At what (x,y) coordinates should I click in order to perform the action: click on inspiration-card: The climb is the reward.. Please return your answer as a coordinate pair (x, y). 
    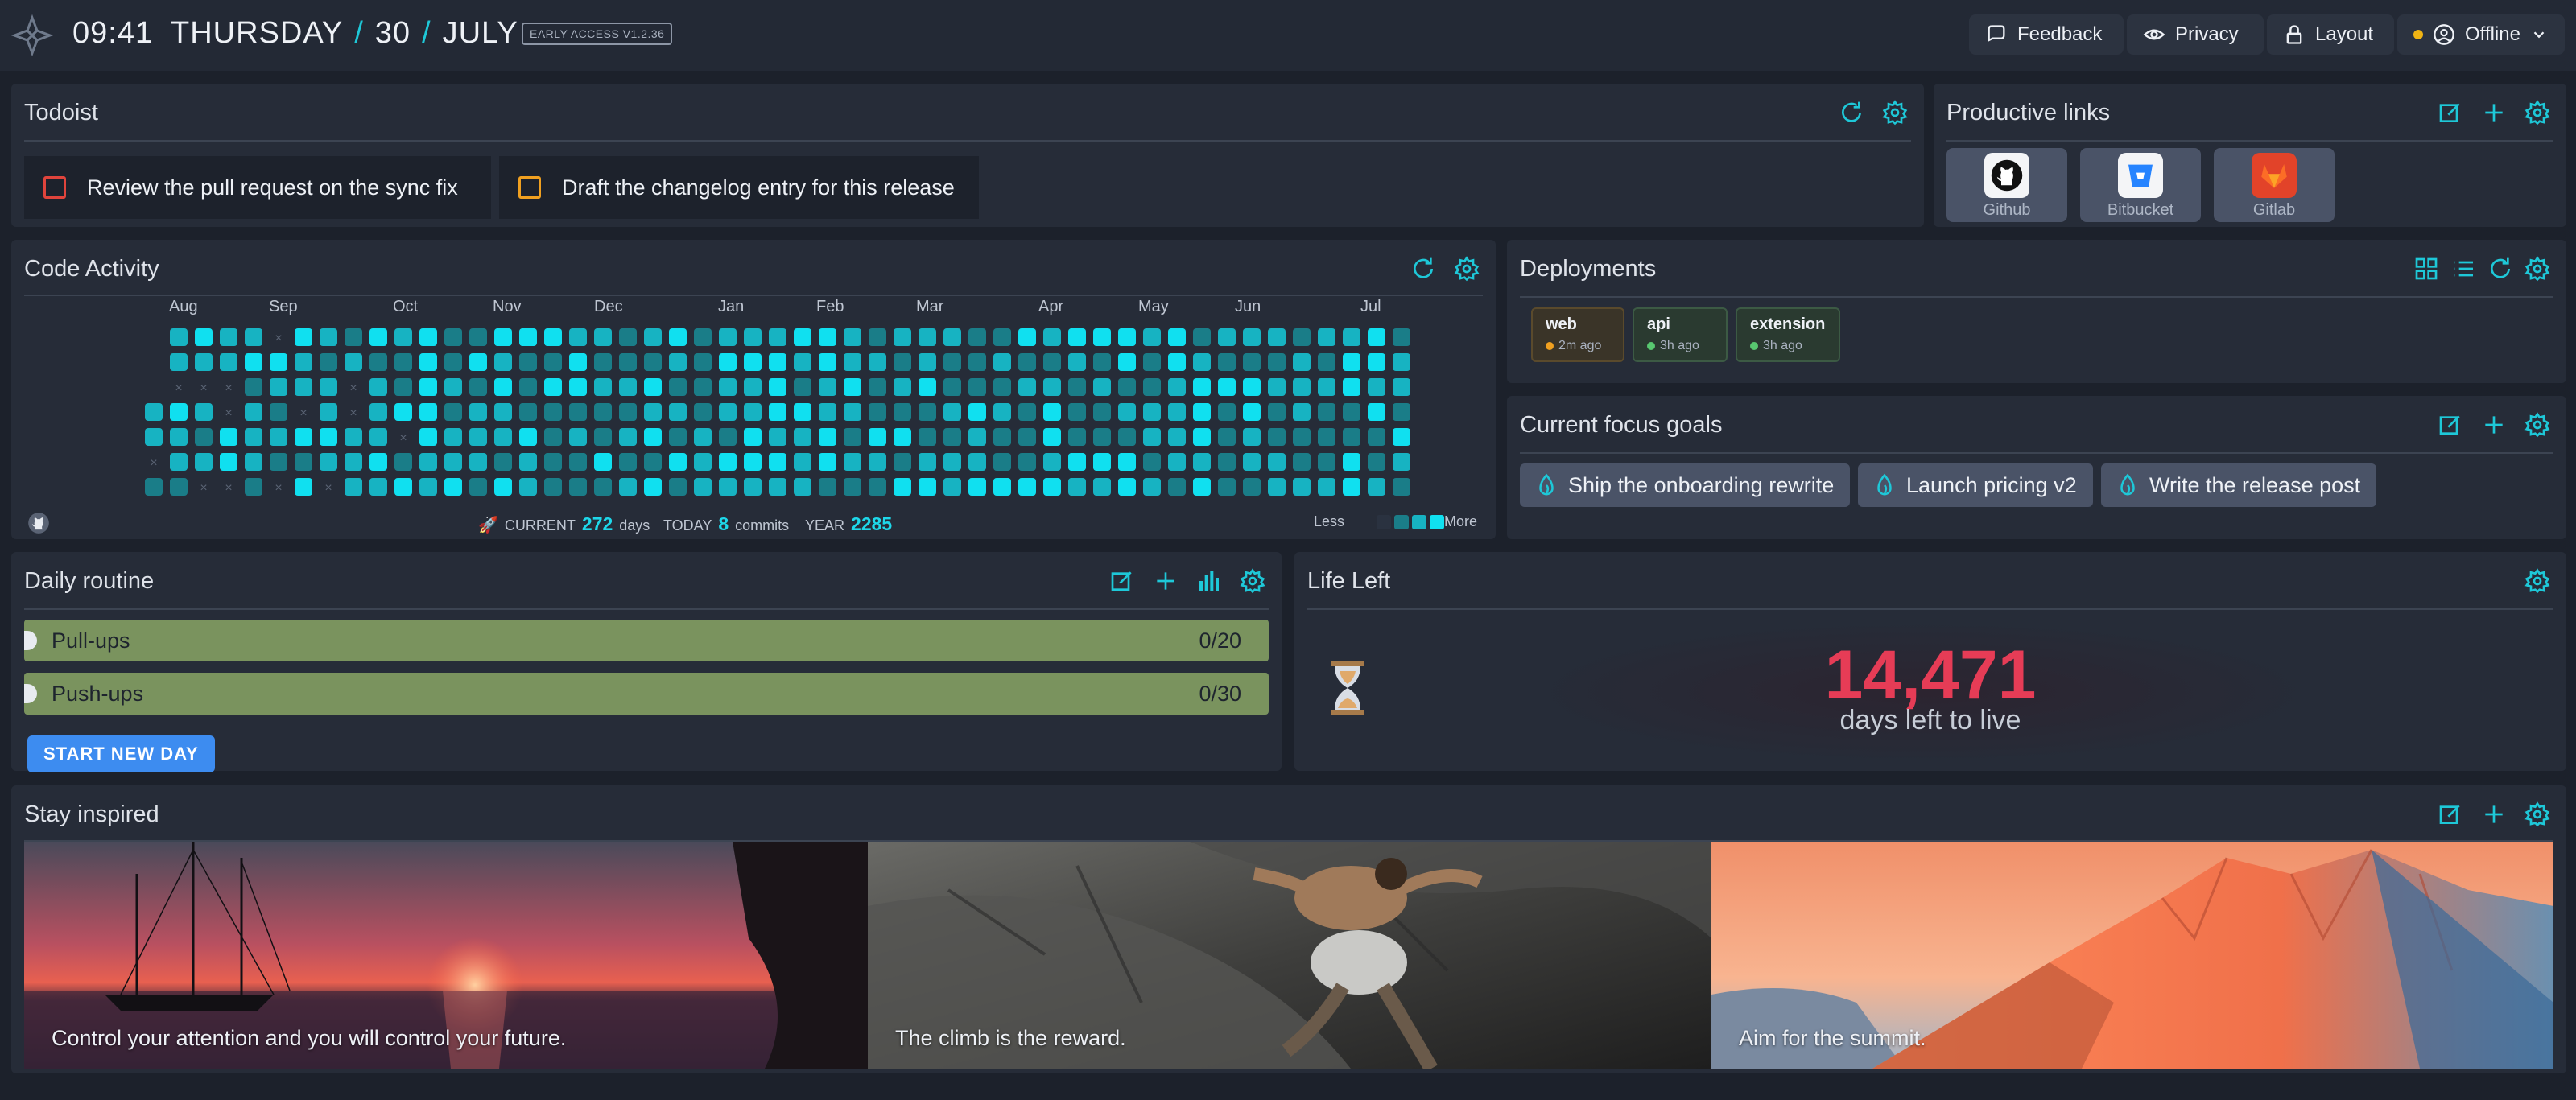
    Looking at the image, I should click on (1289, 955).